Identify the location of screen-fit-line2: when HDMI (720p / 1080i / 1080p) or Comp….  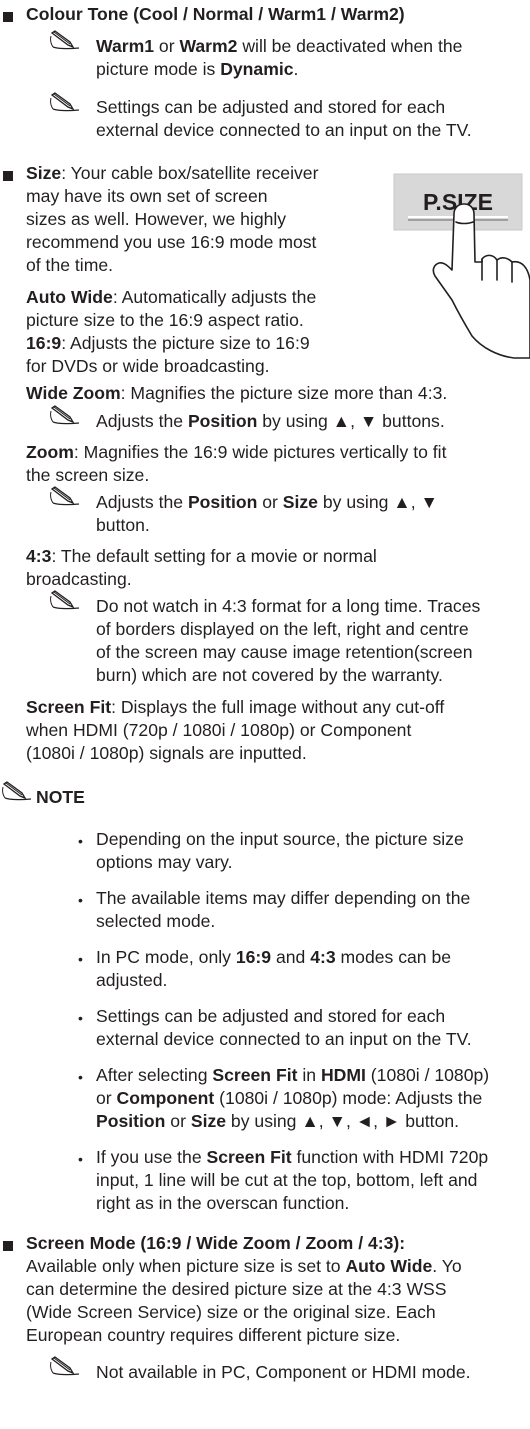
(219, 730).